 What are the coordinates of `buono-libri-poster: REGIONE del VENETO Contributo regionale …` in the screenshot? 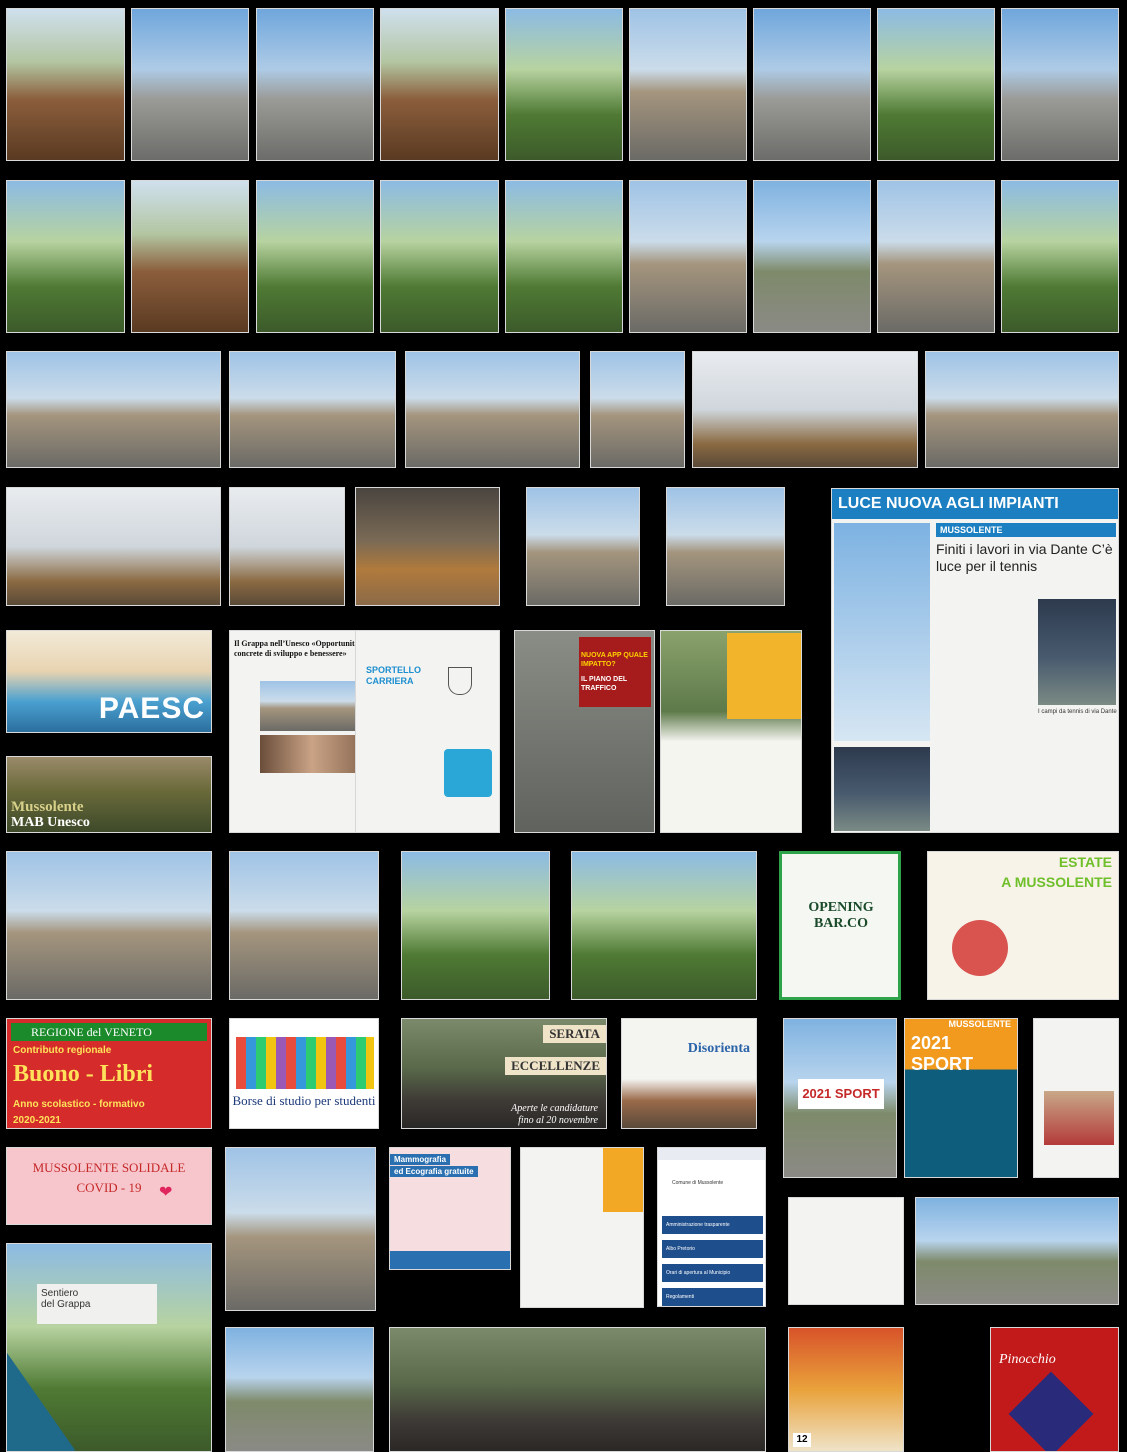 It's located at (109, 1073).